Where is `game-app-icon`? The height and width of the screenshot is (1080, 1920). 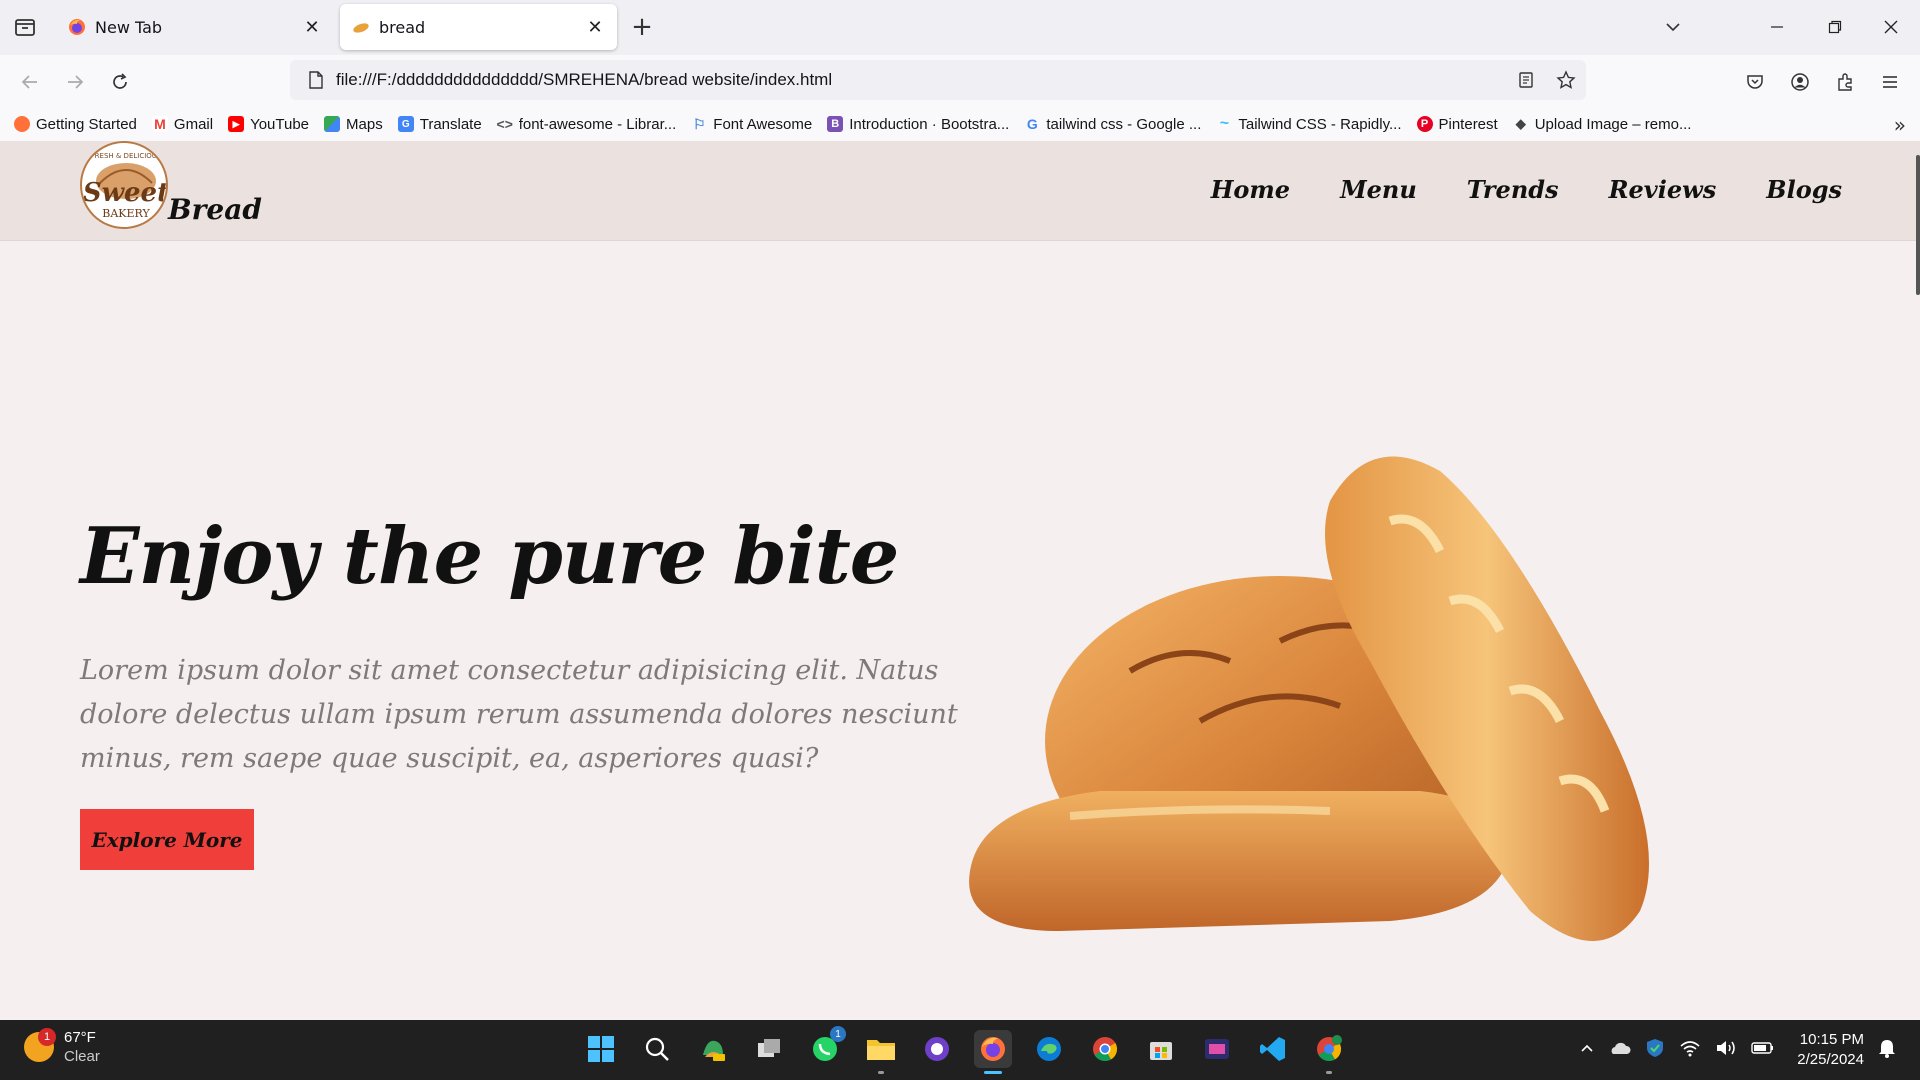
game-app-icon is located at coordinates (1217, 1049).